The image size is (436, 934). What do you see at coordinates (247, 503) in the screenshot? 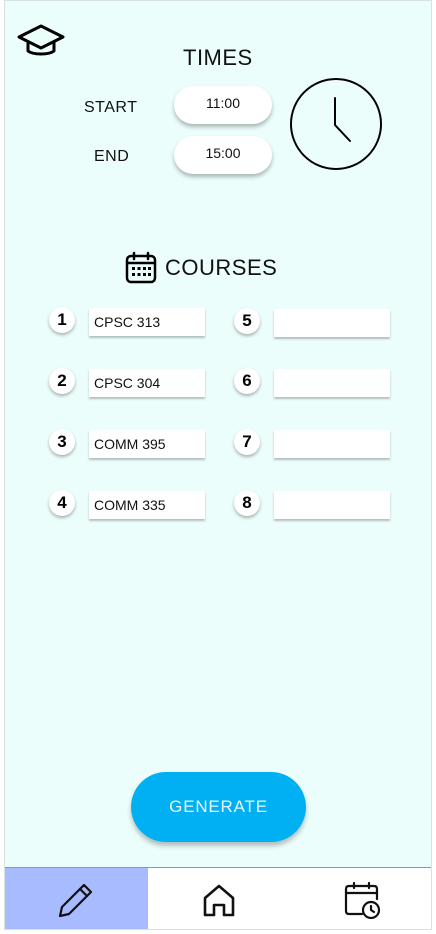
I see `course-number-badge: 8` at bounding box center [247, 503].